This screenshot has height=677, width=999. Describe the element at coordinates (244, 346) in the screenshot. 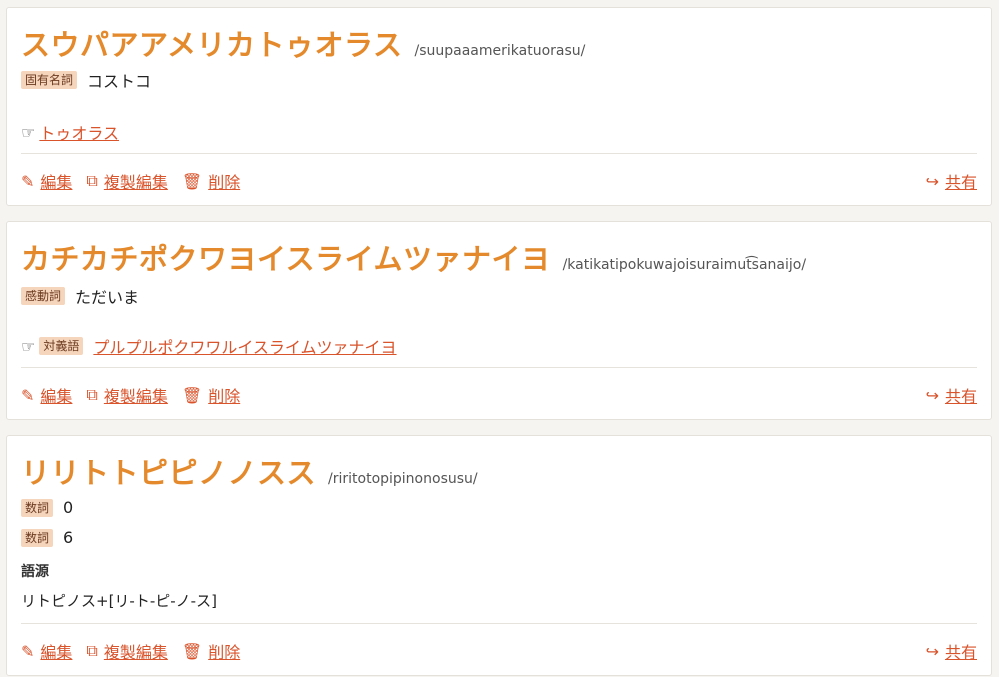

I see `relation-link: プルプルポクワワルイスライムツァナイヨ` at that location.